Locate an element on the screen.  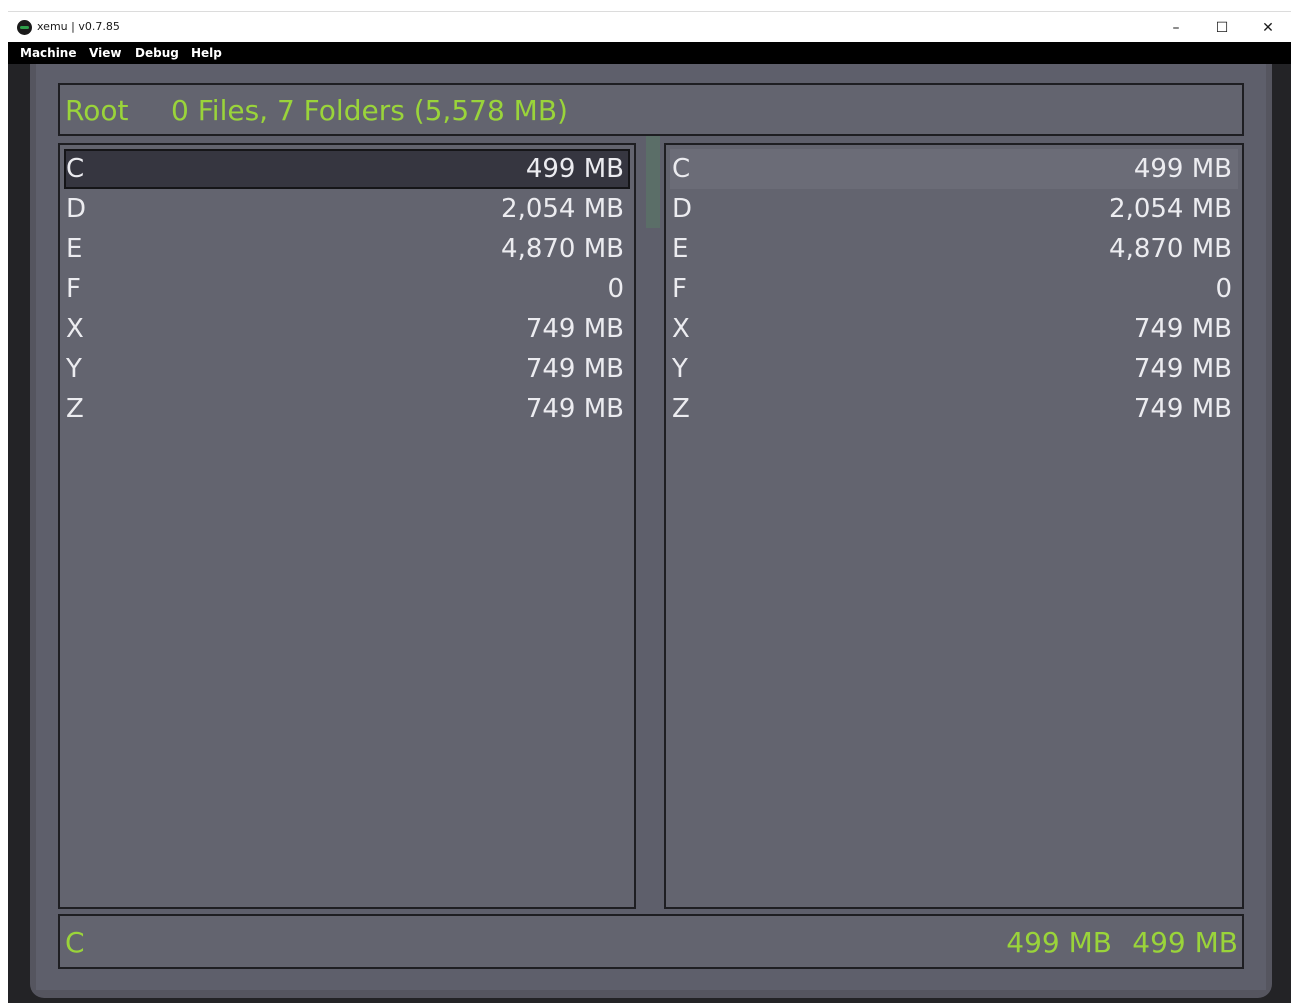
window-title: xemu | v0.7.85 is located at coordinates (78, 26).